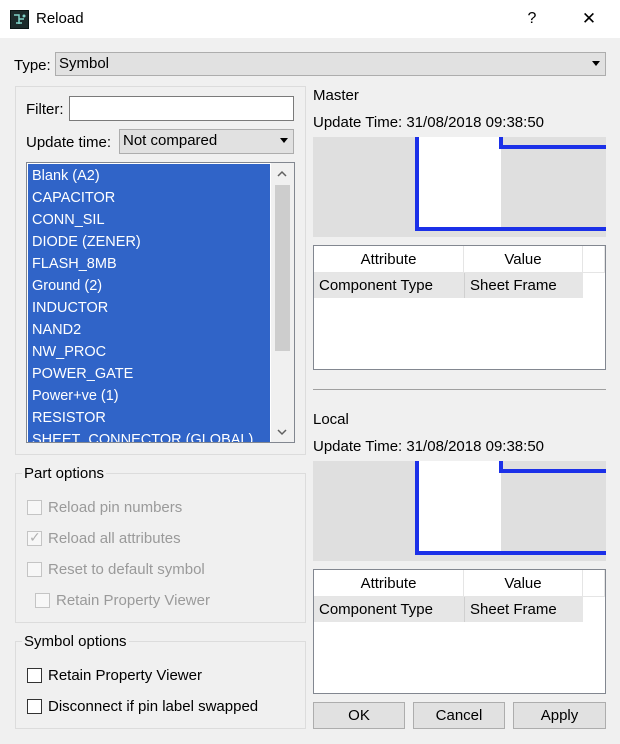  What do you see at coordinates (56, 330) in the screenshot?
I see `list-item: NAND2` at bounding box center [56, 330].